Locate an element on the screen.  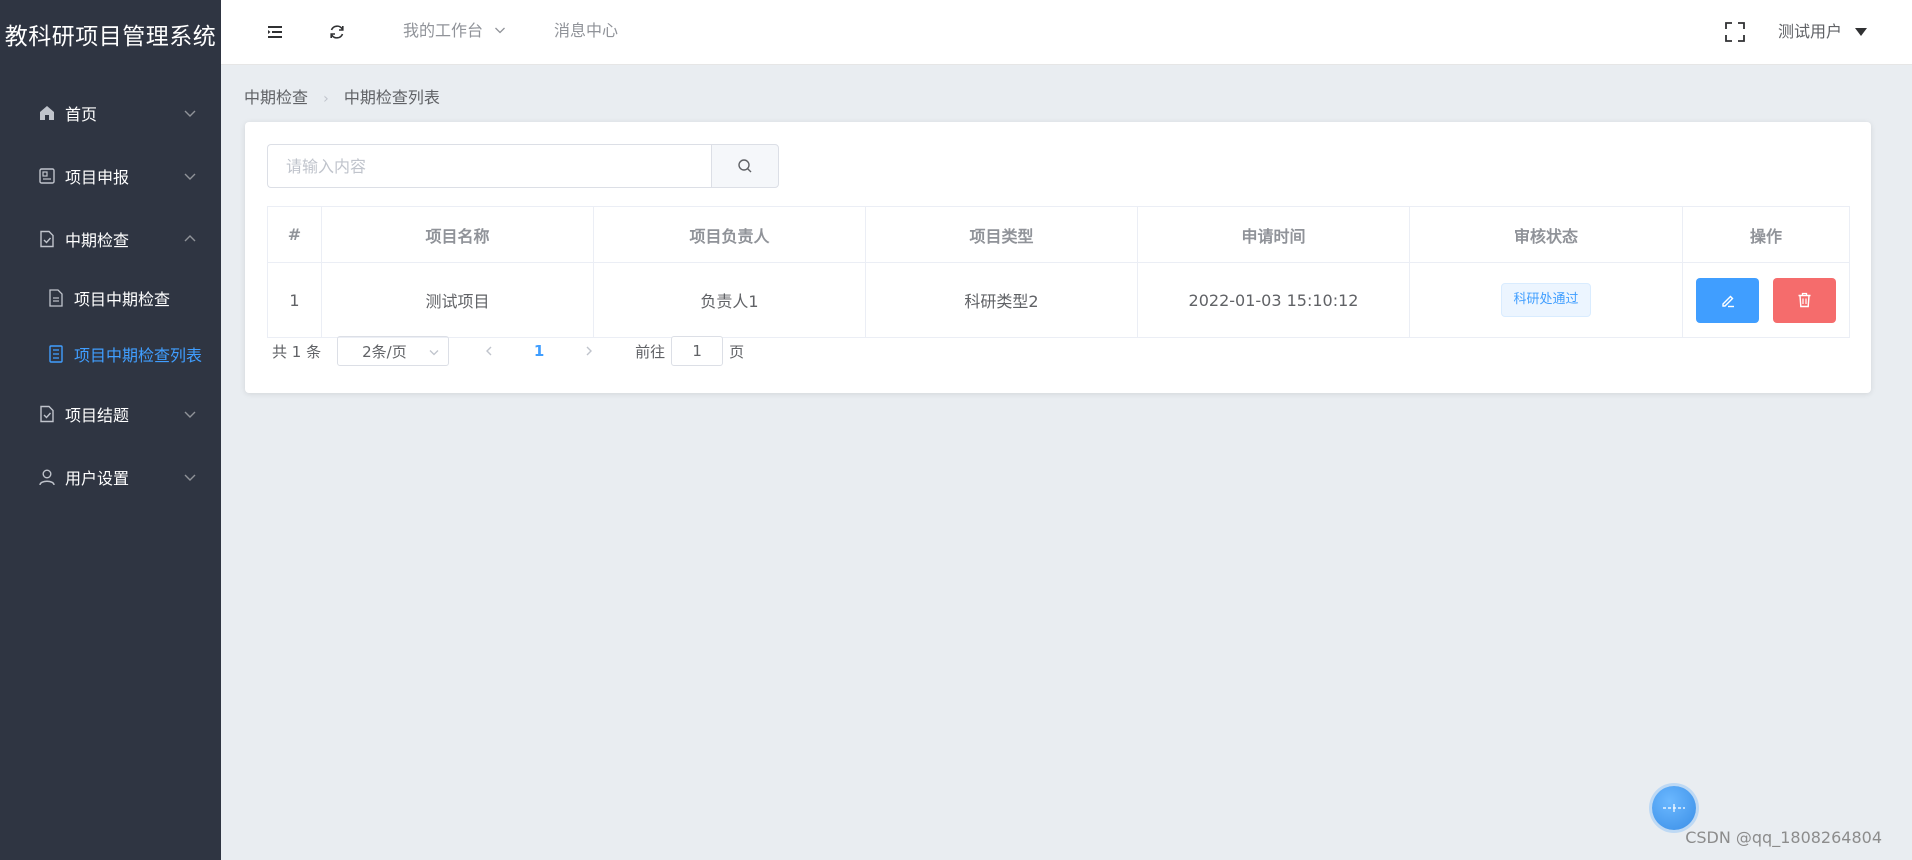
column-header-name: 项目名称 is located at coordinates (457, 234).